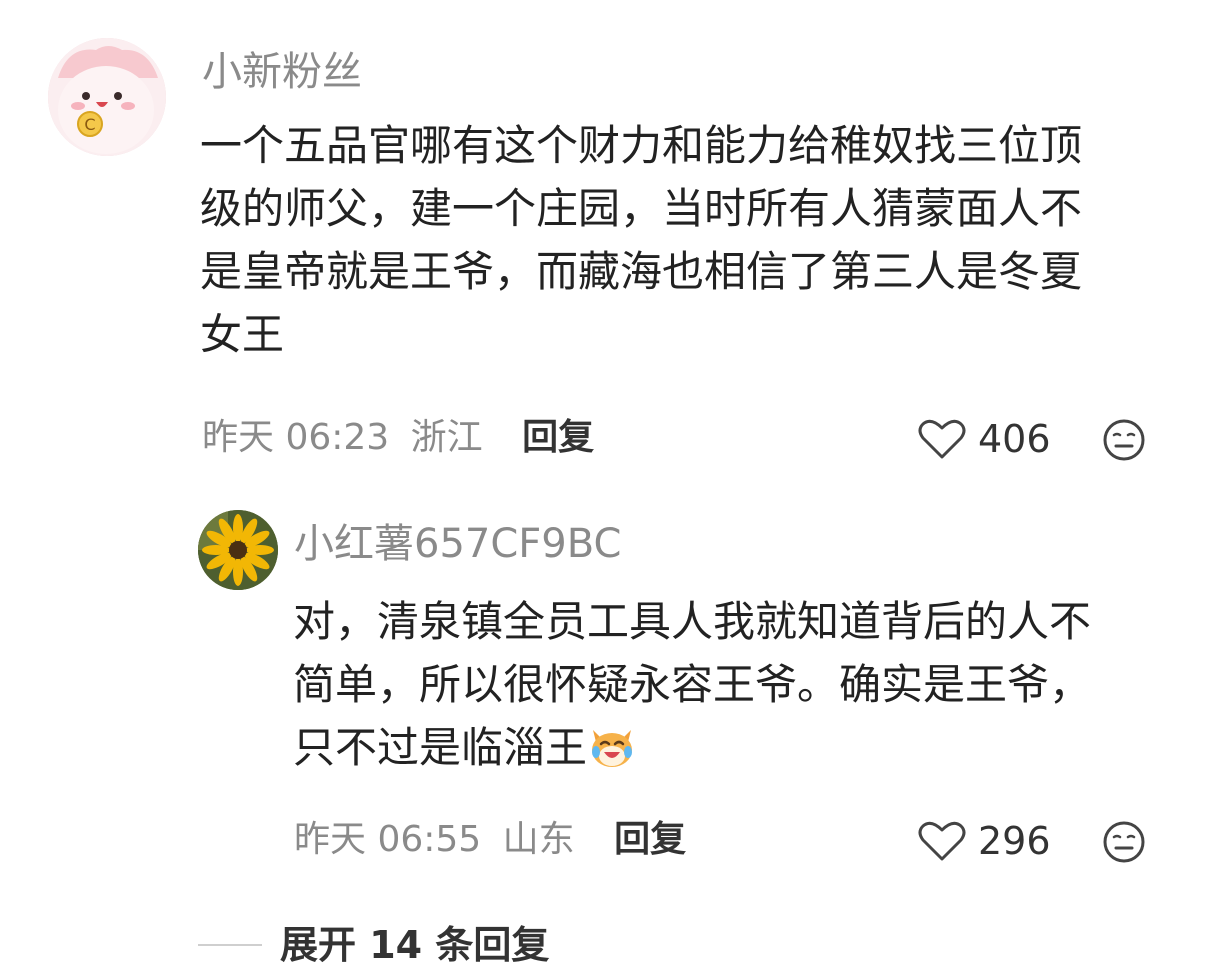 This screenshot has height=977, width=1216. I want to click on like-count: 406, so click(1014, 439).